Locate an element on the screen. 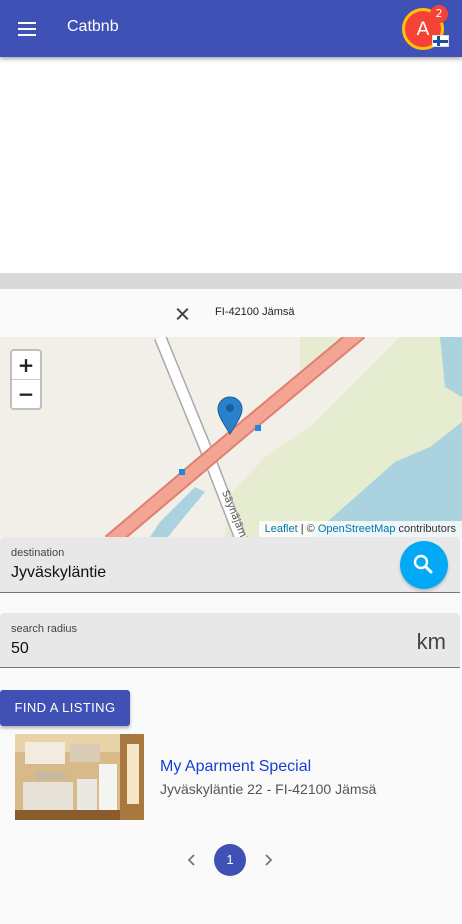 This screenshot has width=462, height=924. destination-input: Jyväskyläntie is located at coordinates (58, 573).